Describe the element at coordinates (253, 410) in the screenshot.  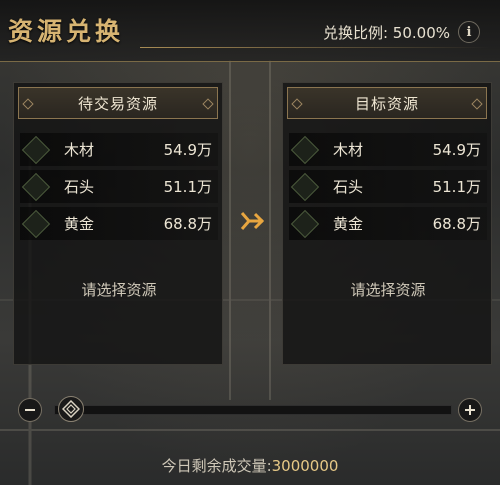
I see `slider-track` at that location.